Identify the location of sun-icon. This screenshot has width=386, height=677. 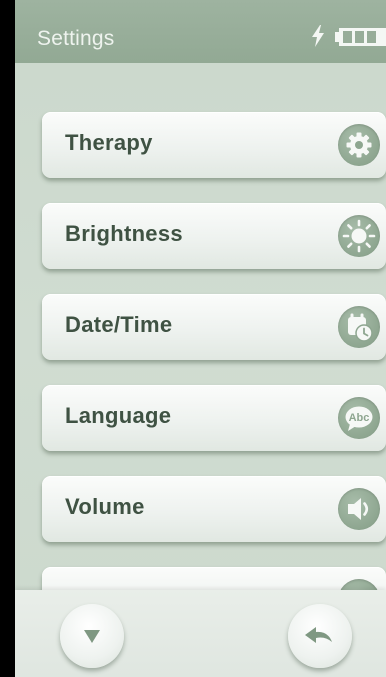
(359, 236).